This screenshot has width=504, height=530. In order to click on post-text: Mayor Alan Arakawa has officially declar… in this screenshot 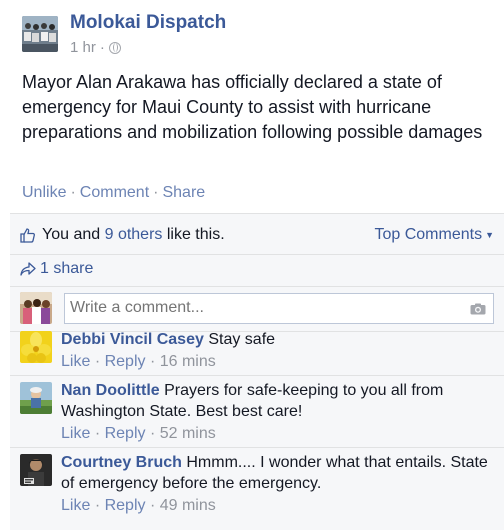, I will do `click(252, 107)`.